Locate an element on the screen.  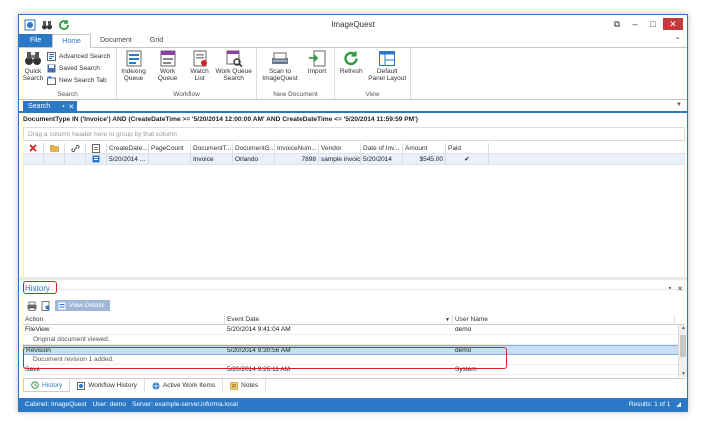
tab-notes: Notes is located at coordinates (245, 385).